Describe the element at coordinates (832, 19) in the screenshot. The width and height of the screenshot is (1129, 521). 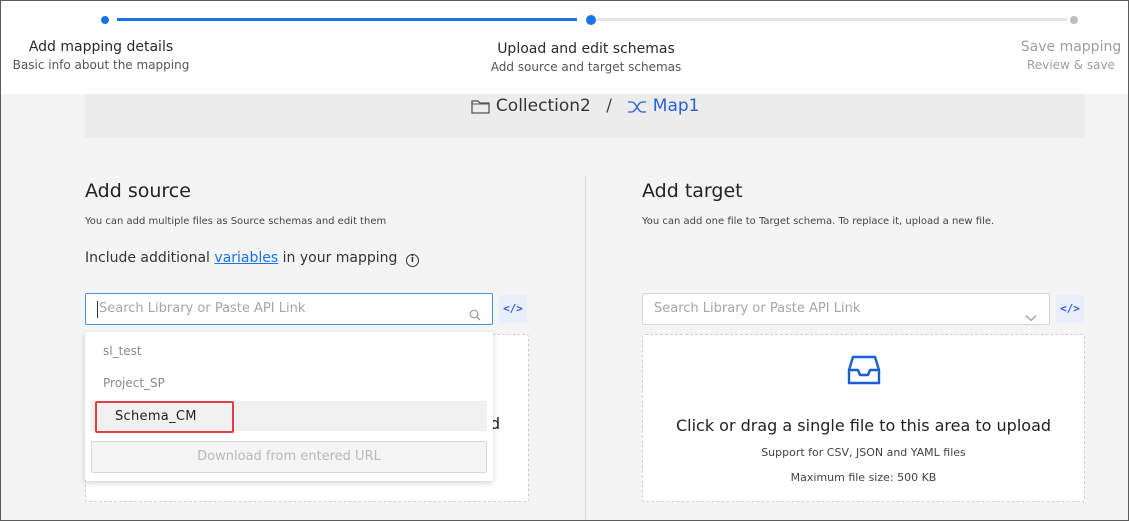
I see `step-connector-pending` at that location.